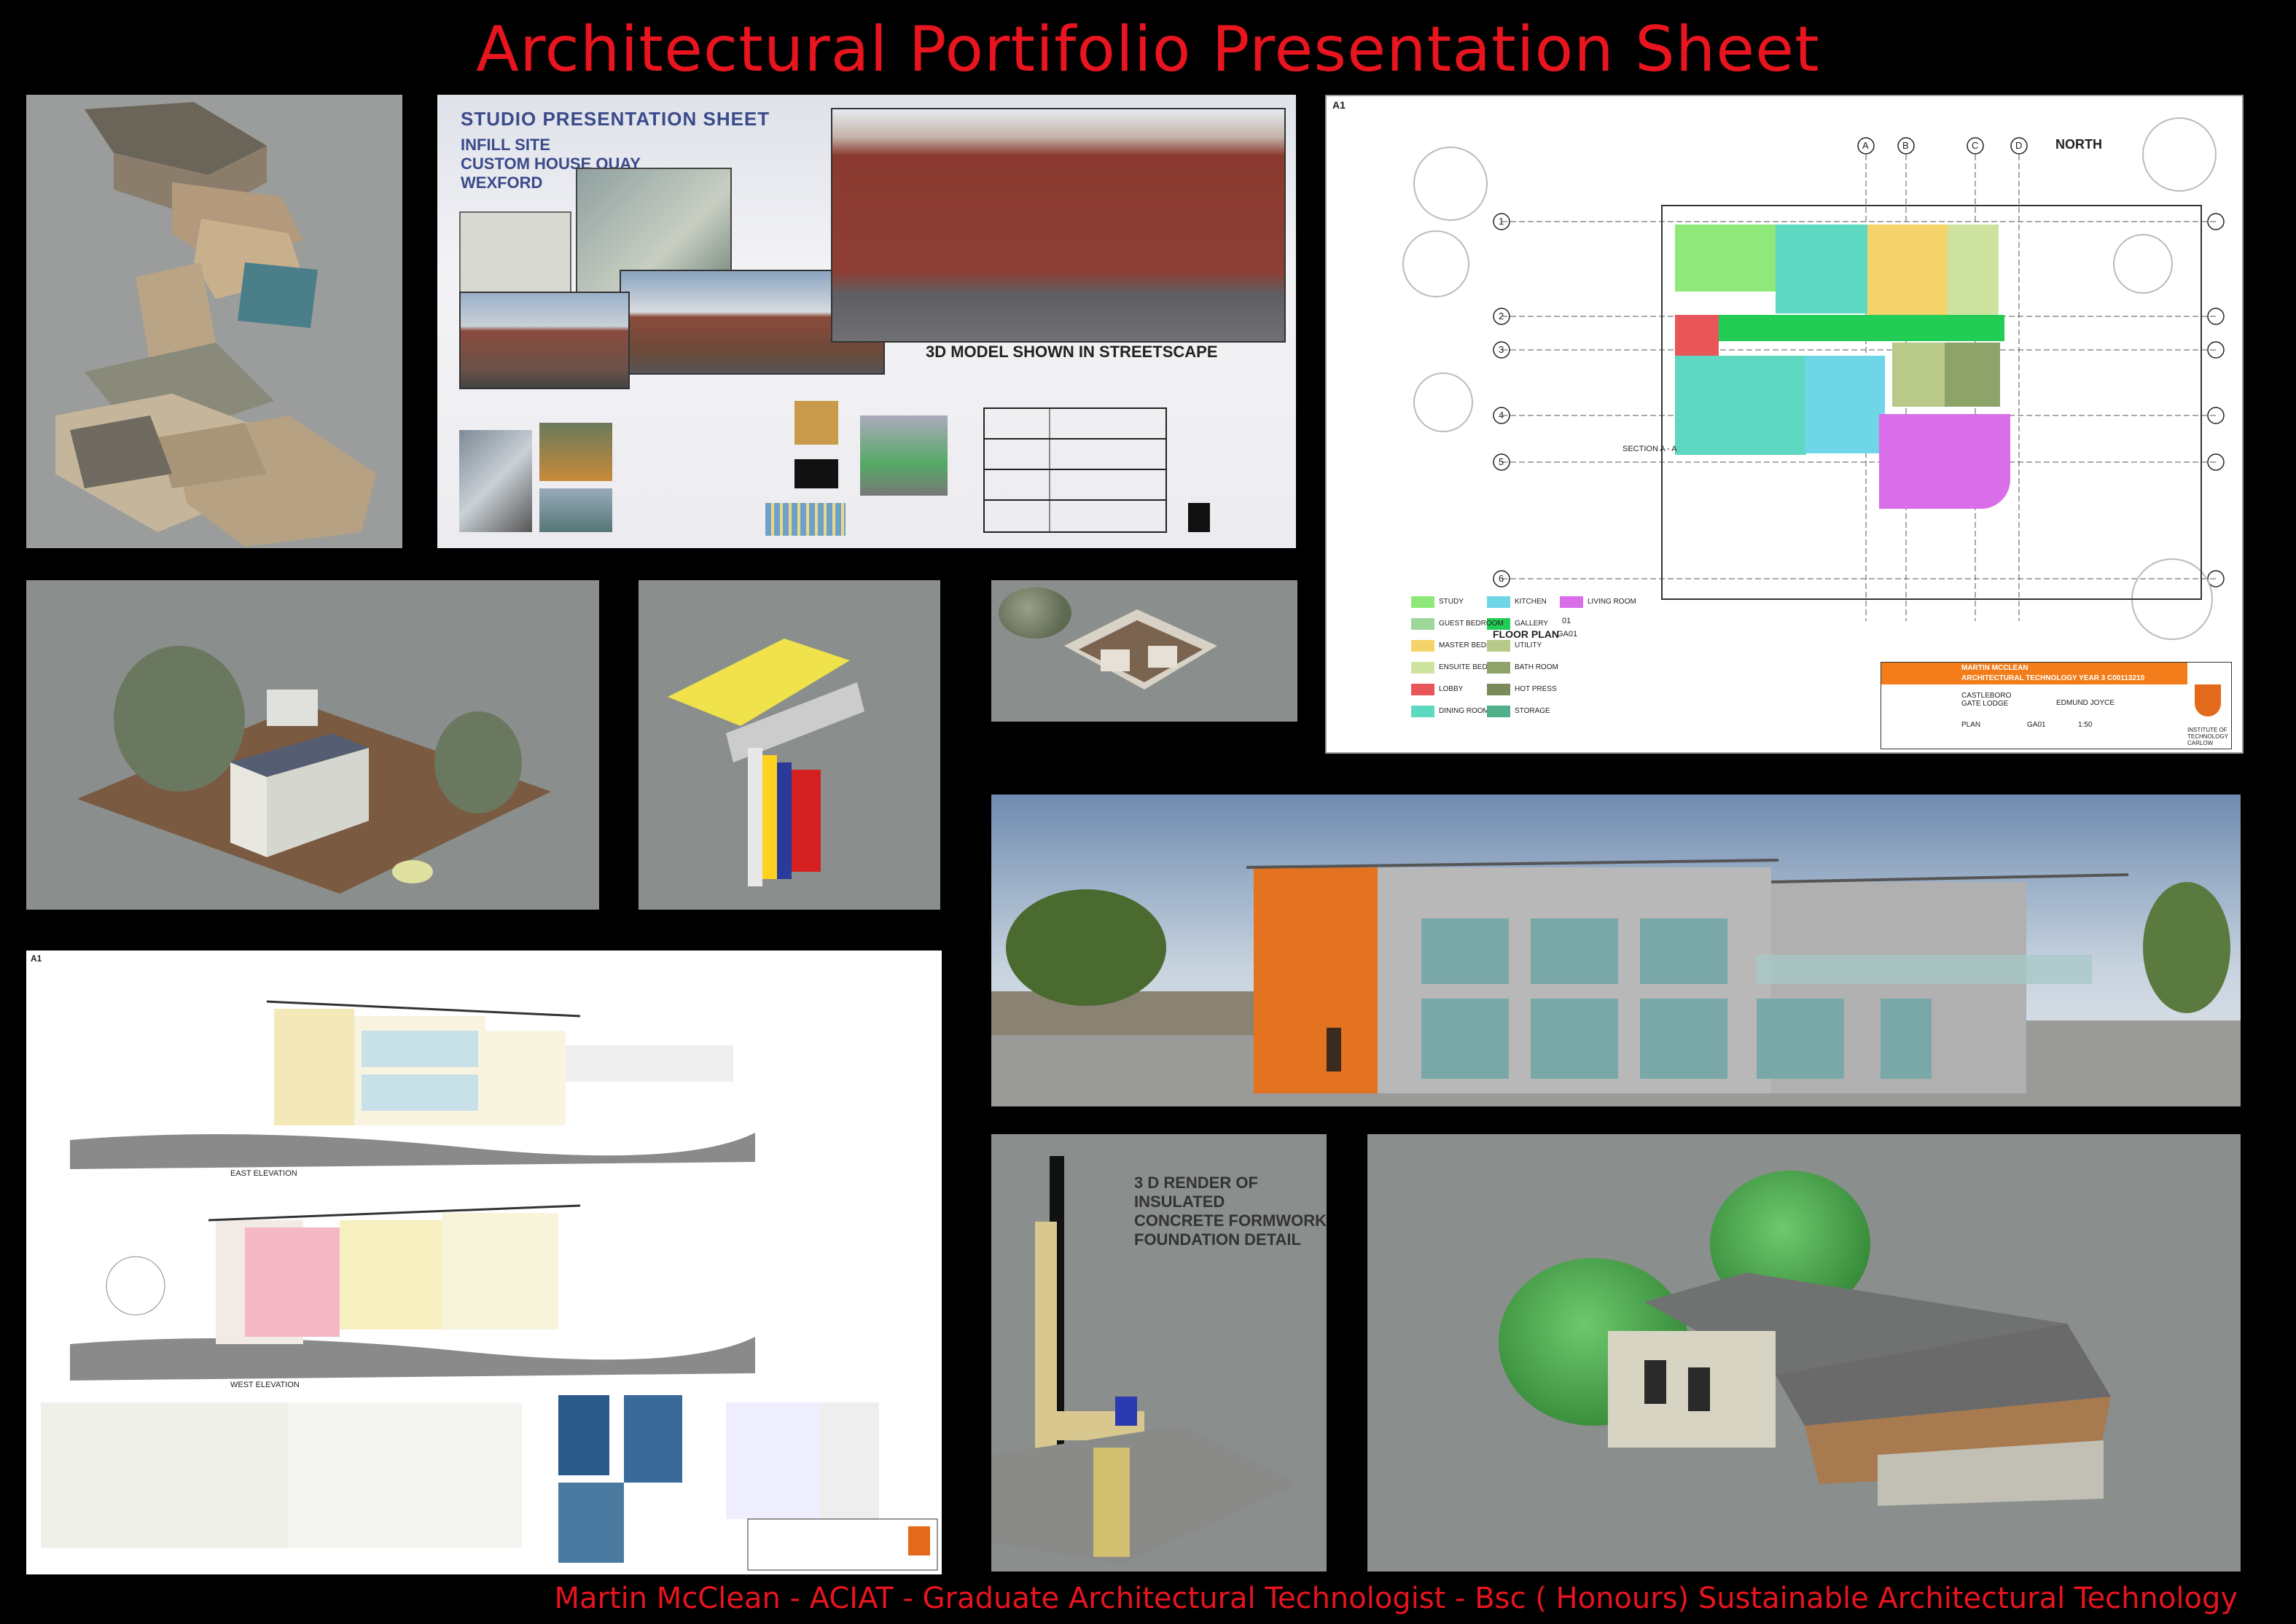 This screenshot has width=2296, height=1624. Describe the element at coordinates (1908, 270) in the screenshot. I see `room-master-bedroom` at that location.